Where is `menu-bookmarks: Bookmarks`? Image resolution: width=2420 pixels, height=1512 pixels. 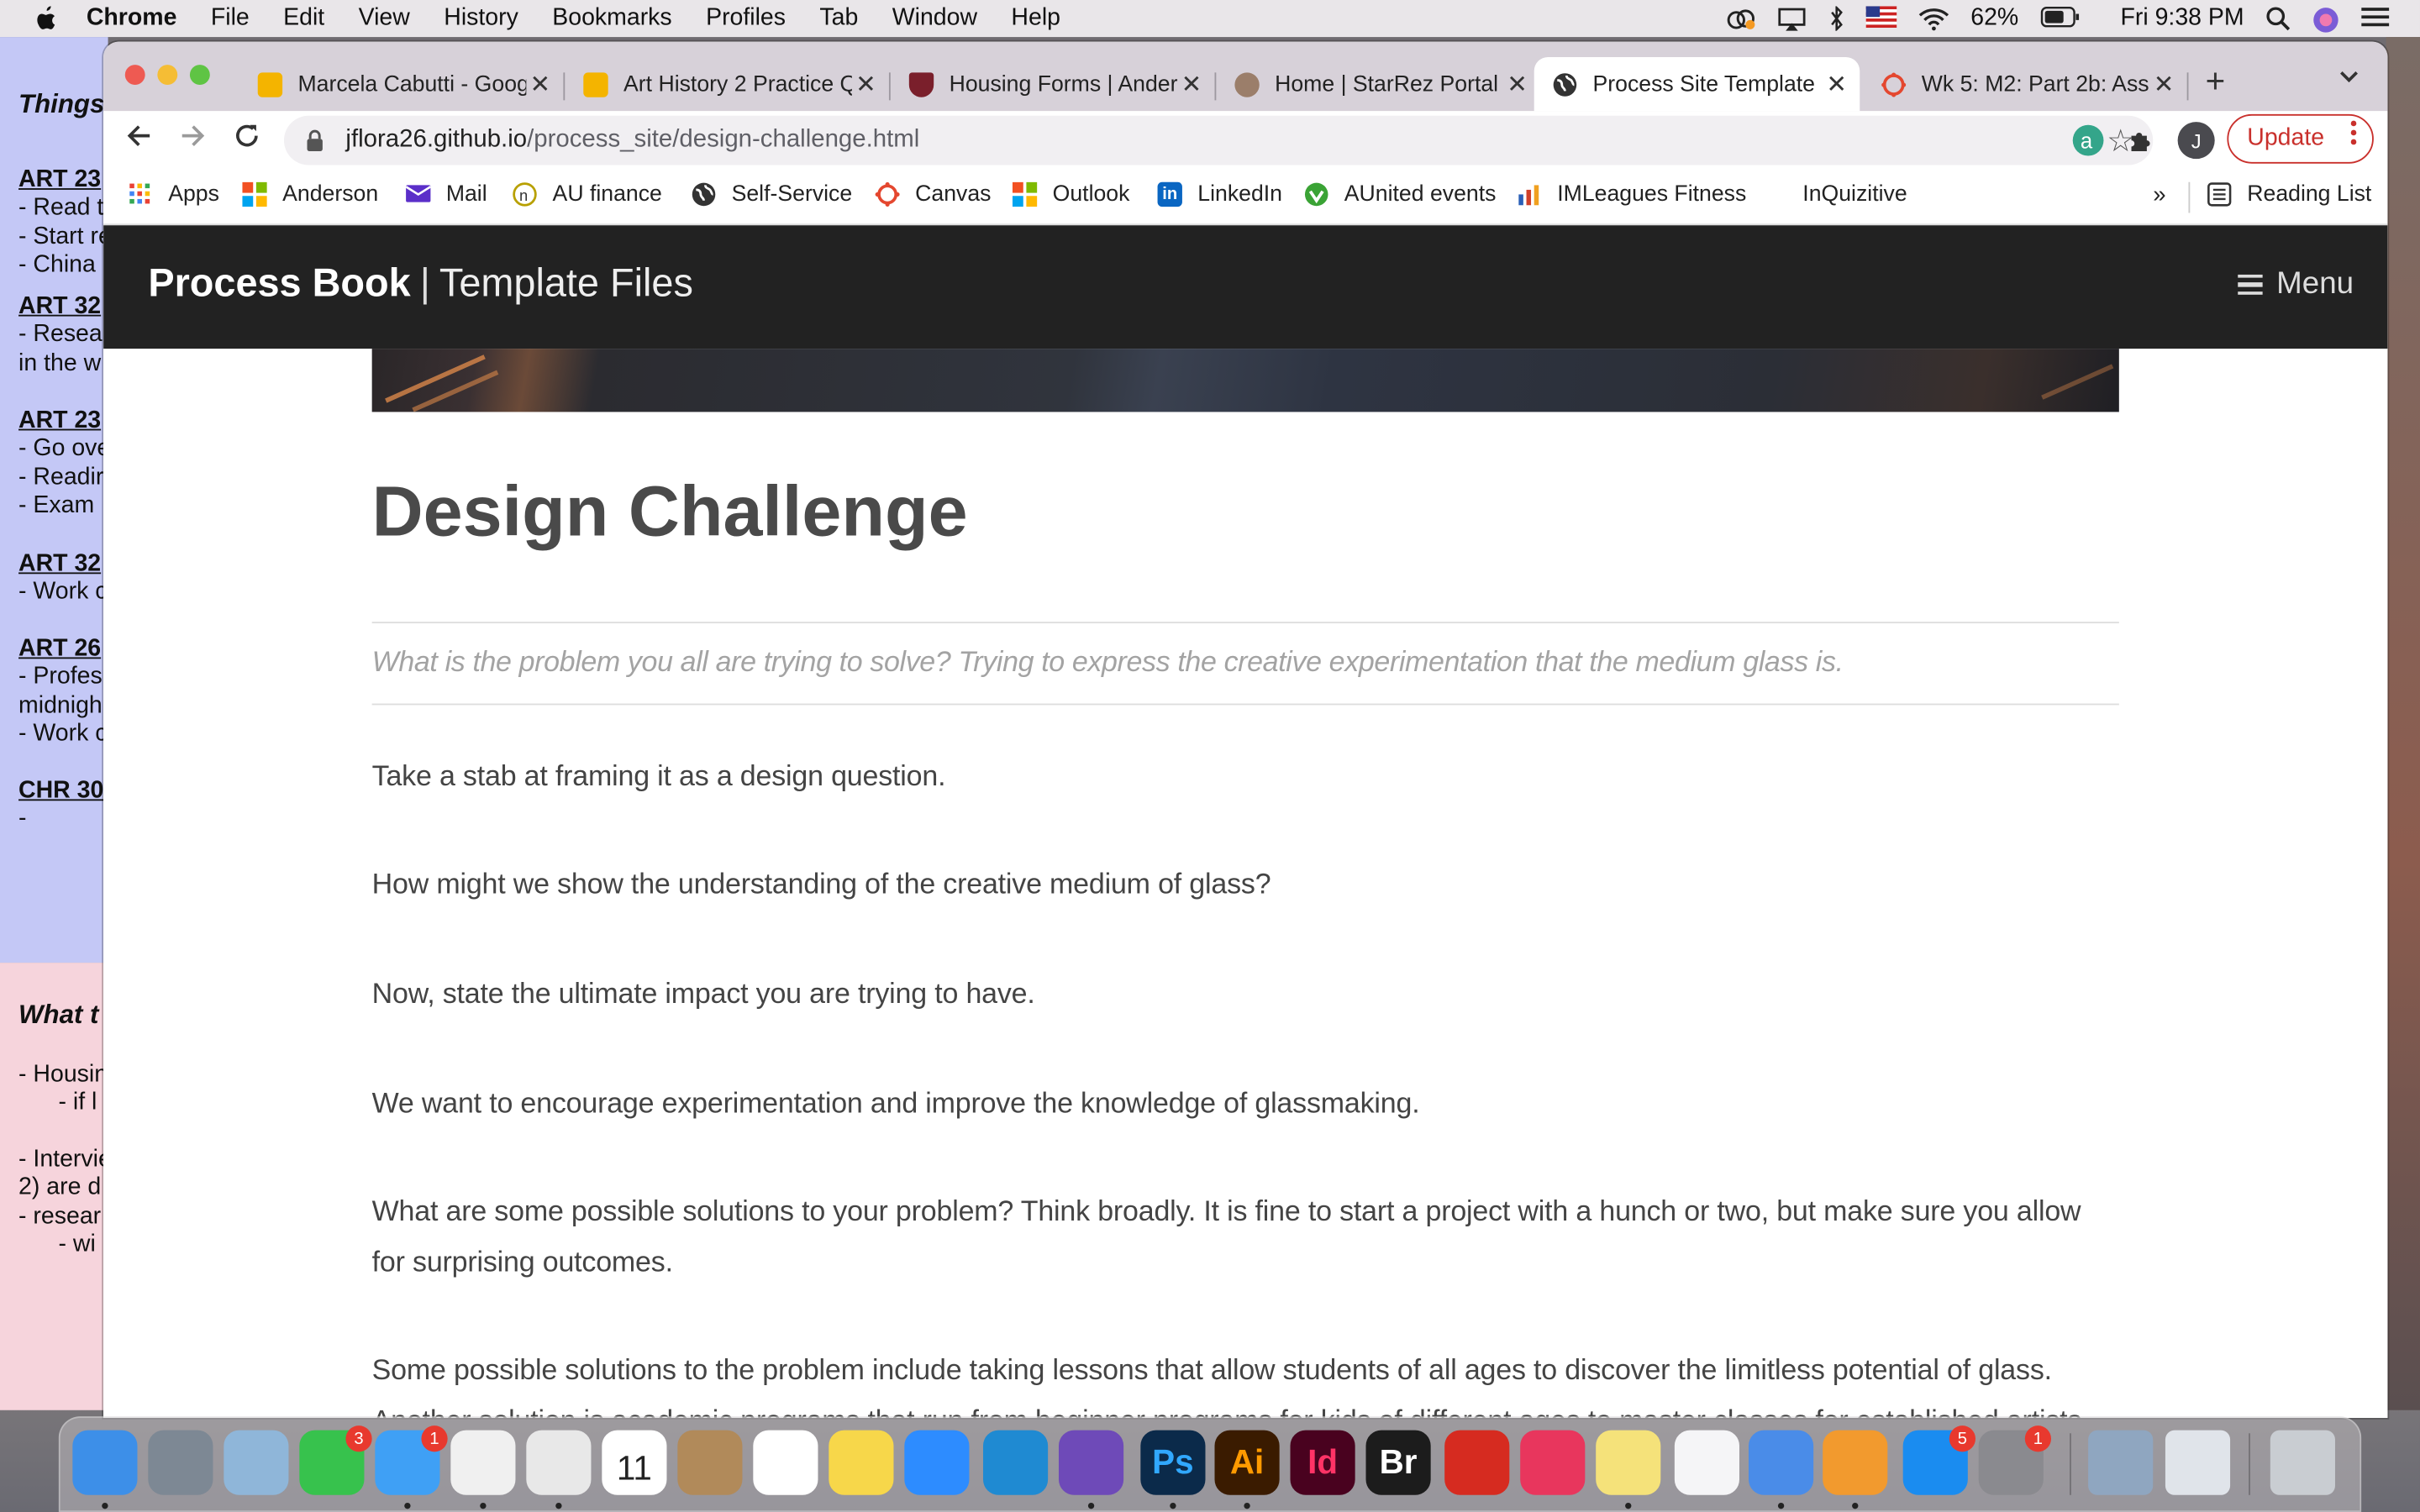 menu-bookmarks: Bookmarks is located at coordinates (612, 19).